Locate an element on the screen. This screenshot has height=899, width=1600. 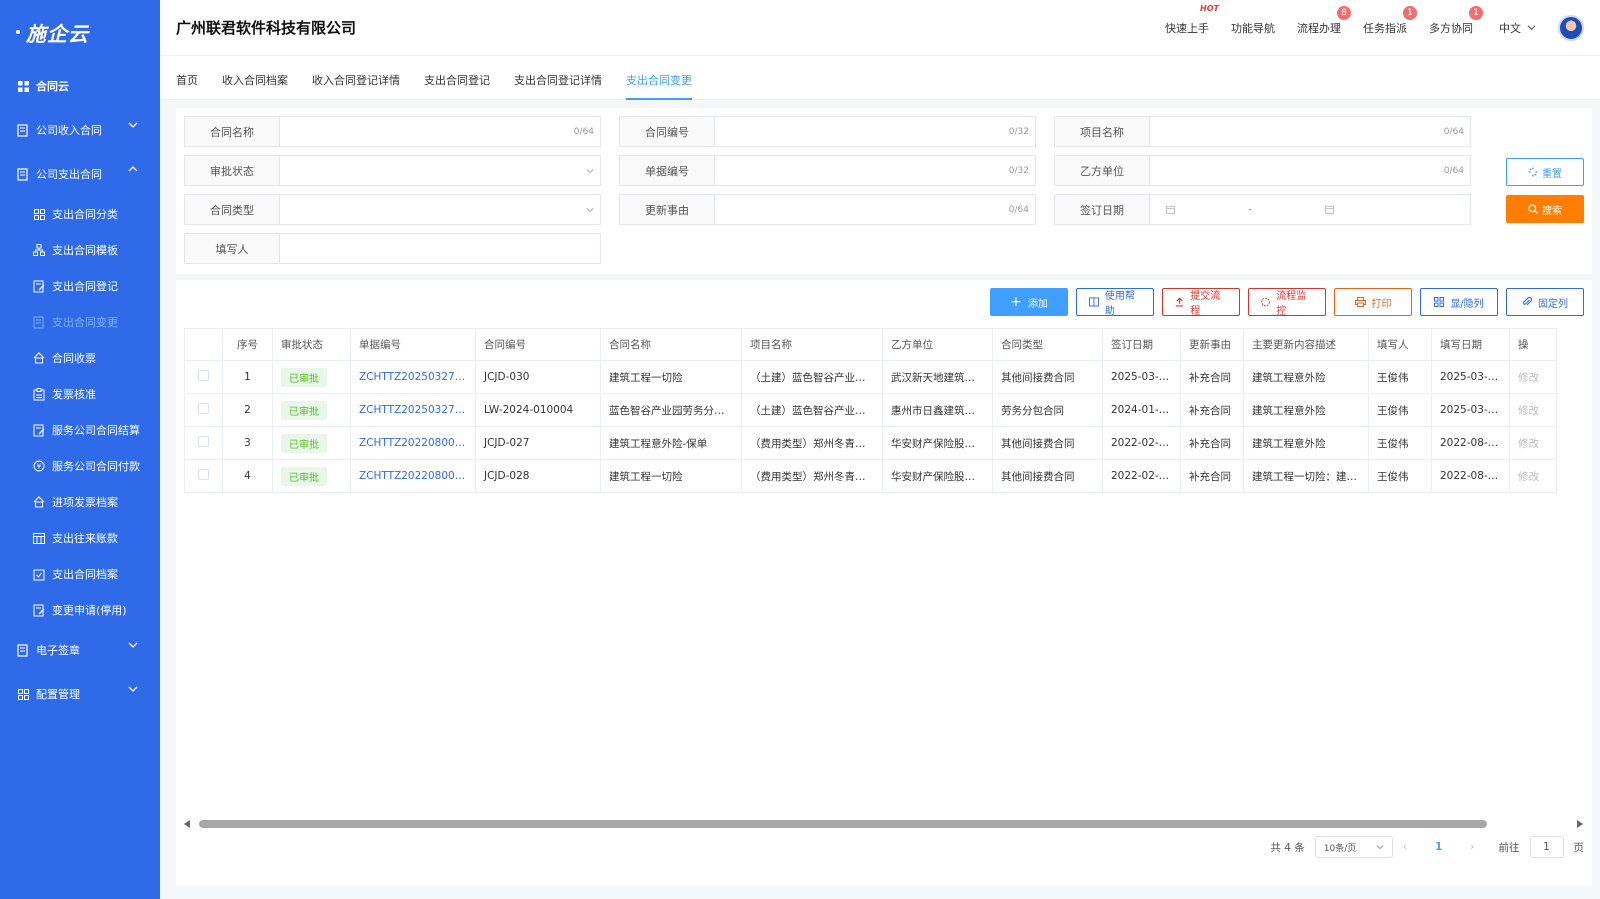
party-b-input: 0/64 is located at coordinates (1310, 170).